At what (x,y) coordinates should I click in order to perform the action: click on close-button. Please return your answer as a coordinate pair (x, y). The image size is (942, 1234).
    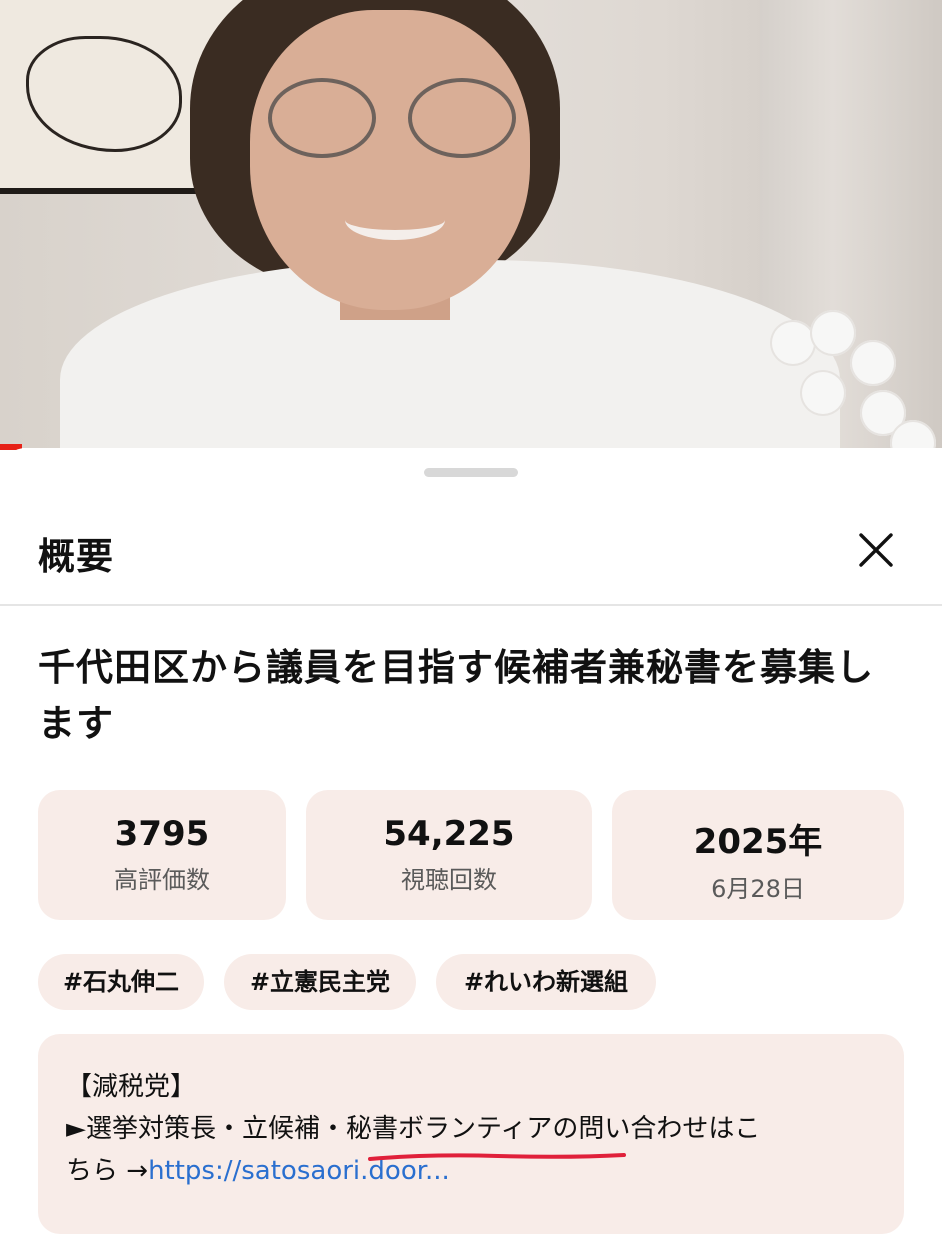
    Looking at the image, I should click on (876, 550).